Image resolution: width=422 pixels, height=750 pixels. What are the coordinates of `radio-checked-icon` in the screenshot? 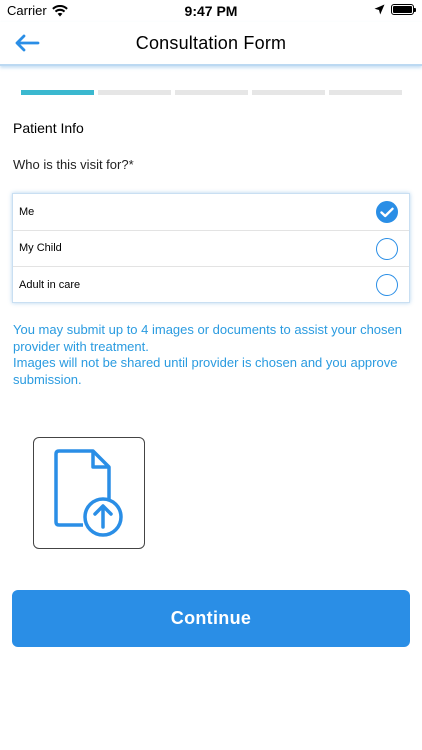 It's located at (387, 212).